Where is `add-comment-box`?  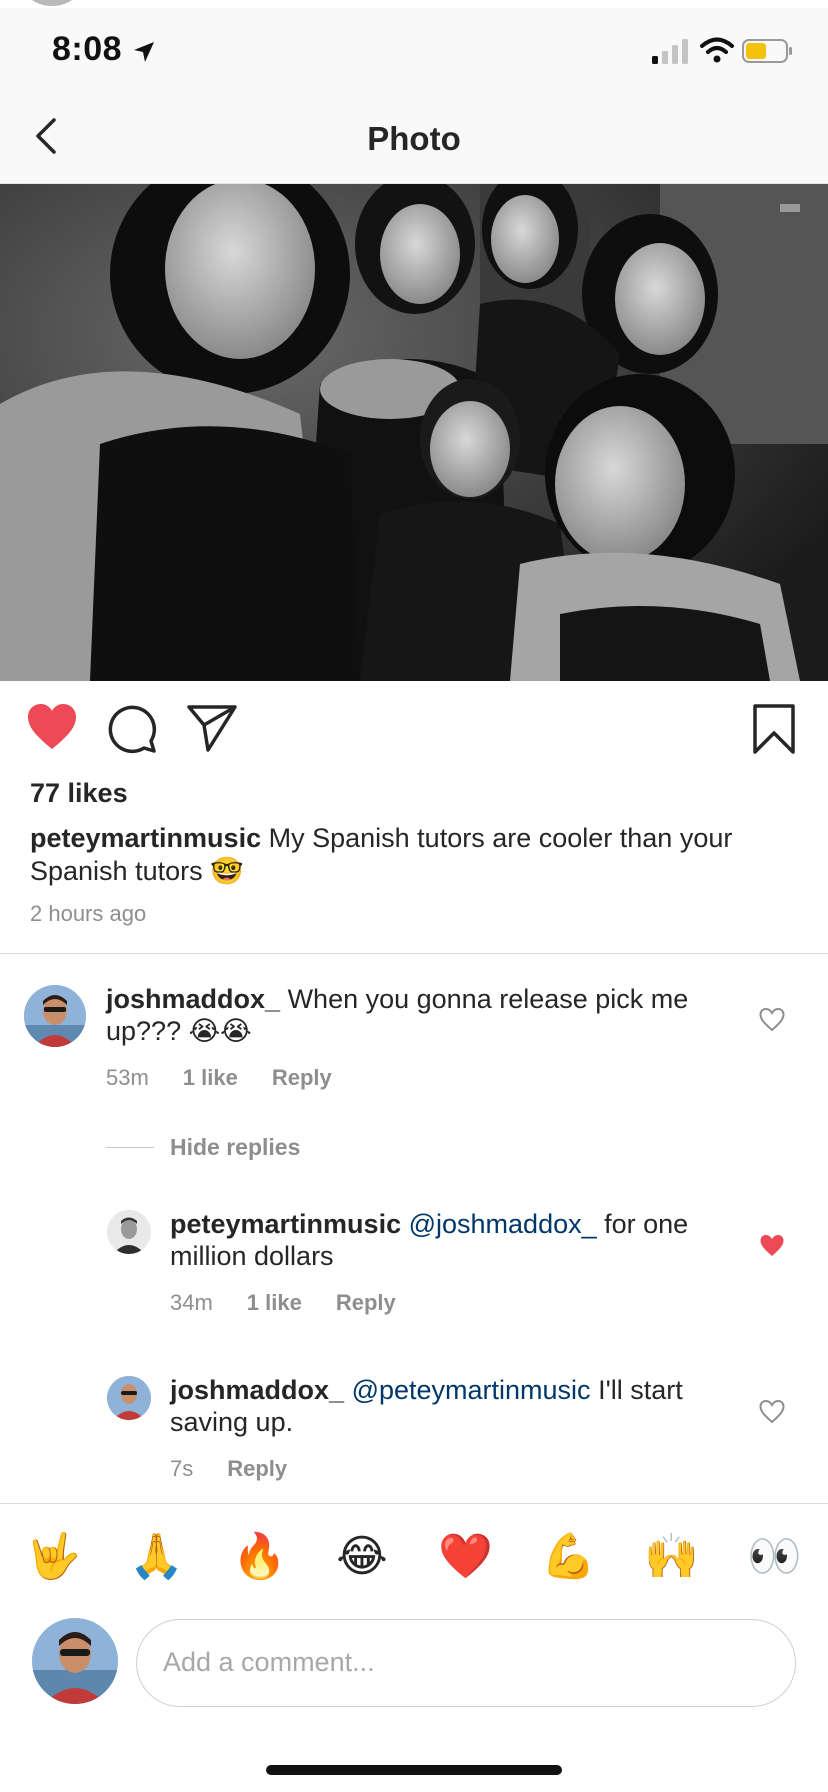
add-comment-box is located at coordinates (466, 1663).